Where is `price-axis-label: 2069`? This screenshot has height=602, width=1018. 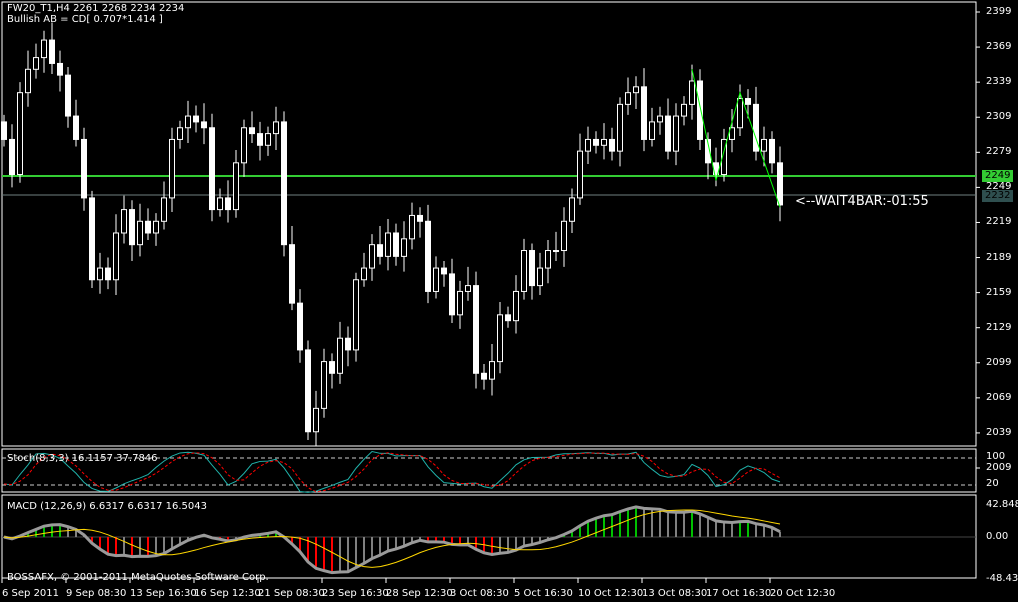
price-axis-label: 2069 is located at coordinates (999, 397).